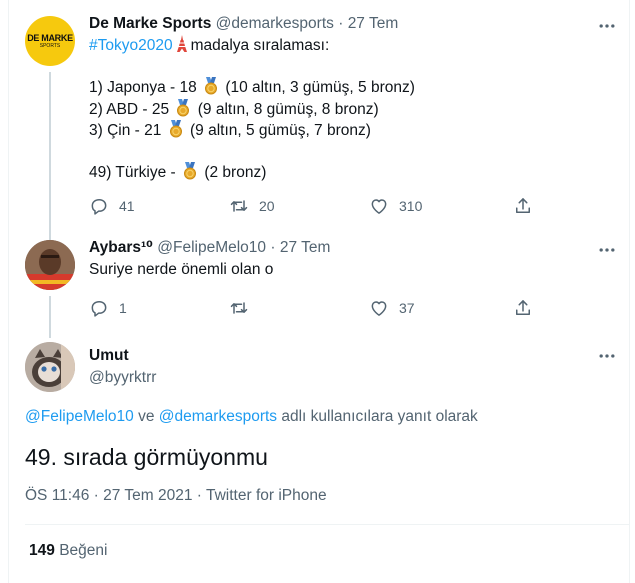 The width and height of the screenshot is (635, 583). What do you see at coordinates (79, 416) in the screenshot?
I see `mention-link: @FelipeMelo10` at bounding box center [79, 416].